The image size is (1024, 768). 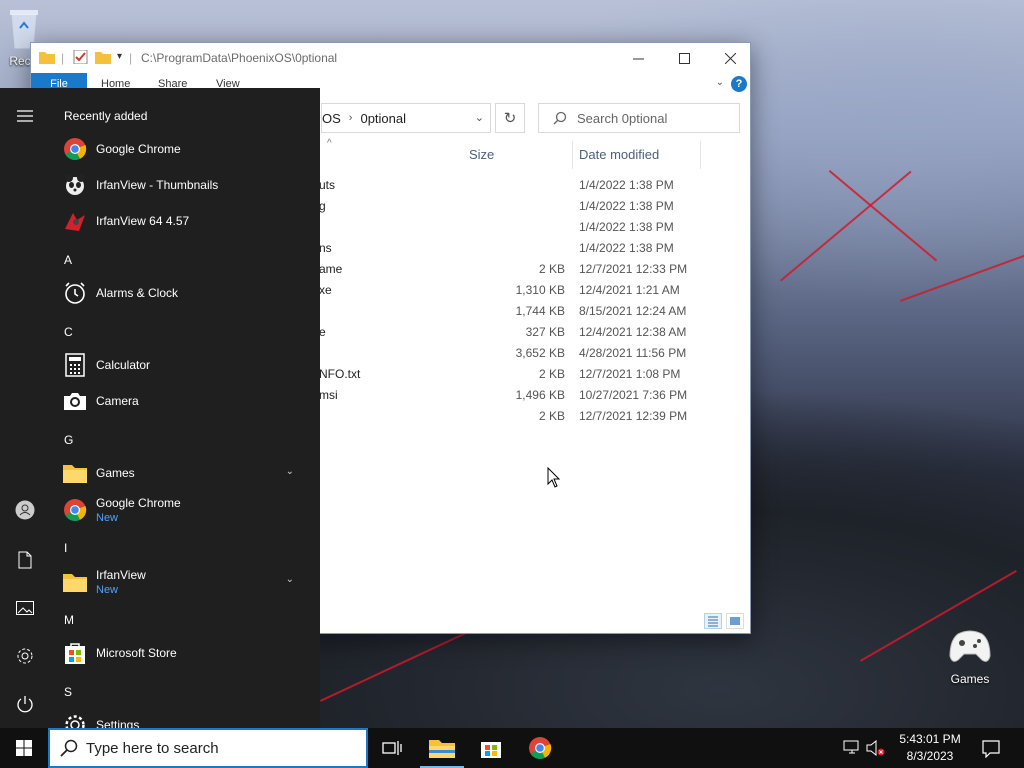 I want to click on file-date: 12/7/2021 12:33 PM, so click(x=633, y=269).